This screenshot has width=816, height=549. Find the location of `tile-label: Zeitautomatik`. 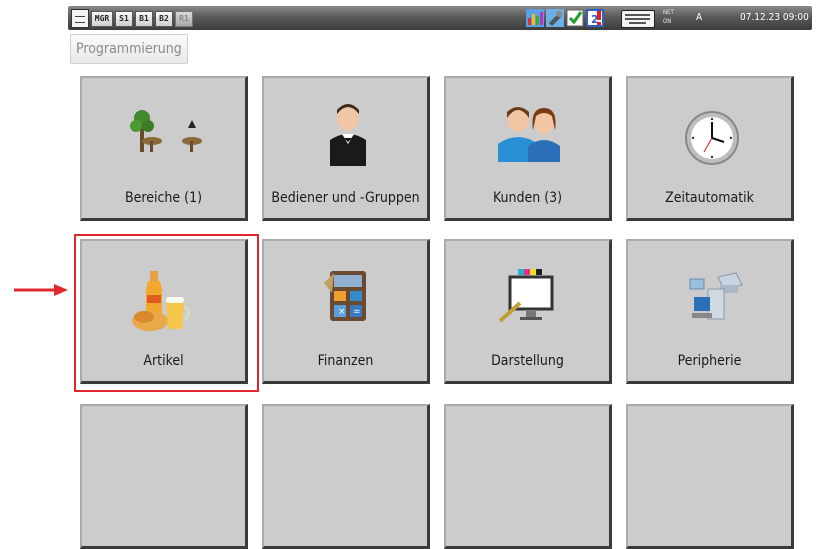

tile-label: Zeitautomatik is located at coordinates (709, 198).